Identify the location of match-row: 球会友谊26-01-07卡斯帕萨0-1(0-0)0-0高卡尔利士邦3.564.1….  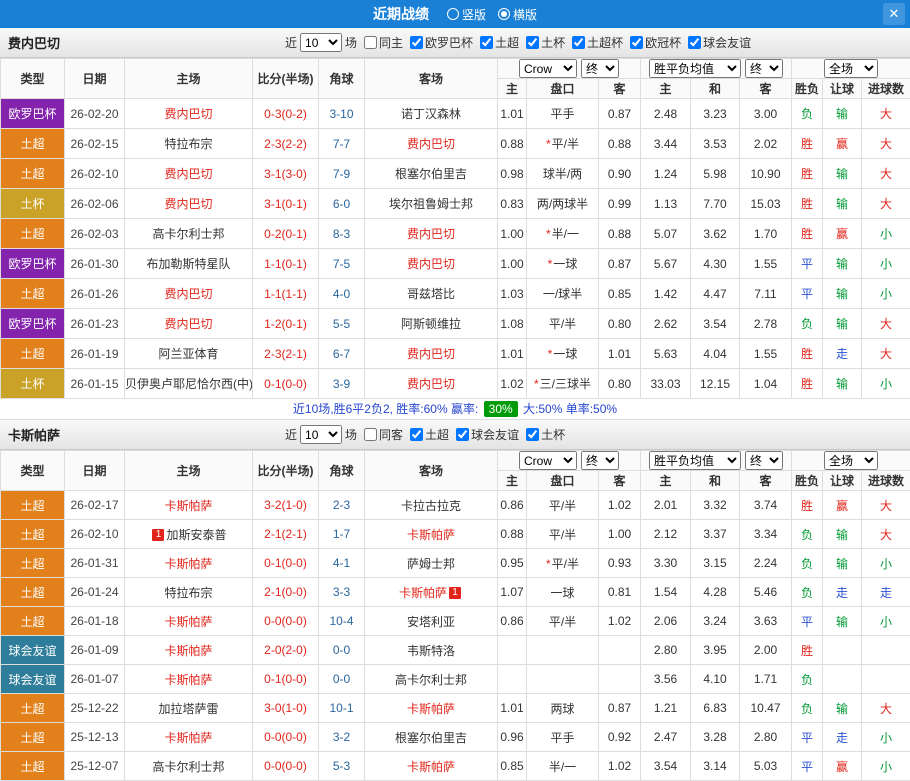
(455, 679).